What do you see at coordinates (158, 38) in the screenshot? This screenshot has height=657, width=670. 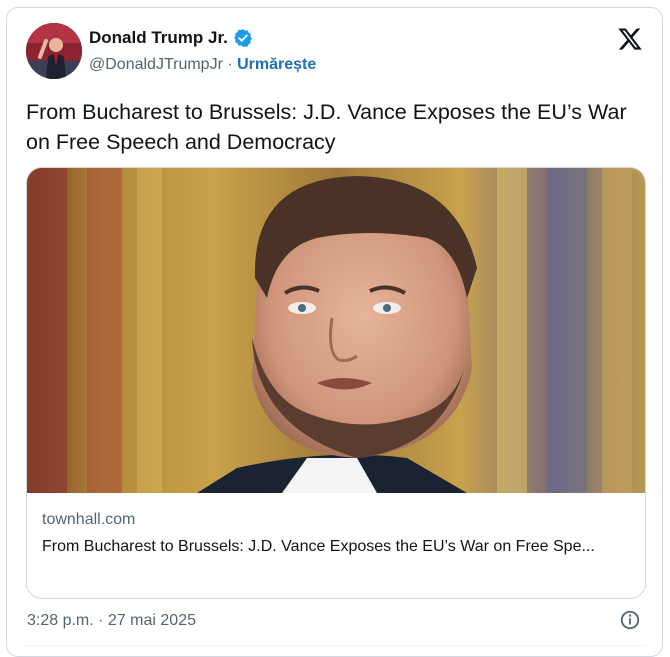 I see `author-name: Donald Trump Jr.` at bounding box center [158, 38].